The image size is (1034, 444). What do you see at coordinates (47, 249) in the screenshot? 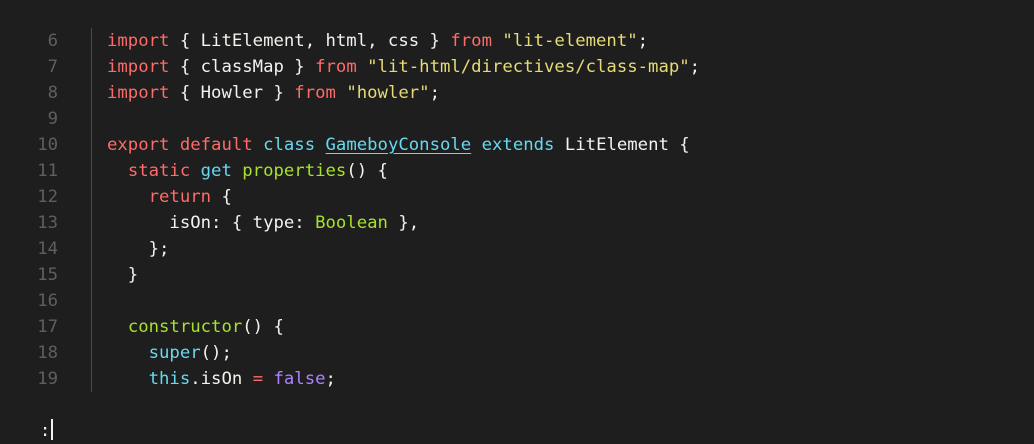
I see `line-number: 14` at bounding box center [47, 249].